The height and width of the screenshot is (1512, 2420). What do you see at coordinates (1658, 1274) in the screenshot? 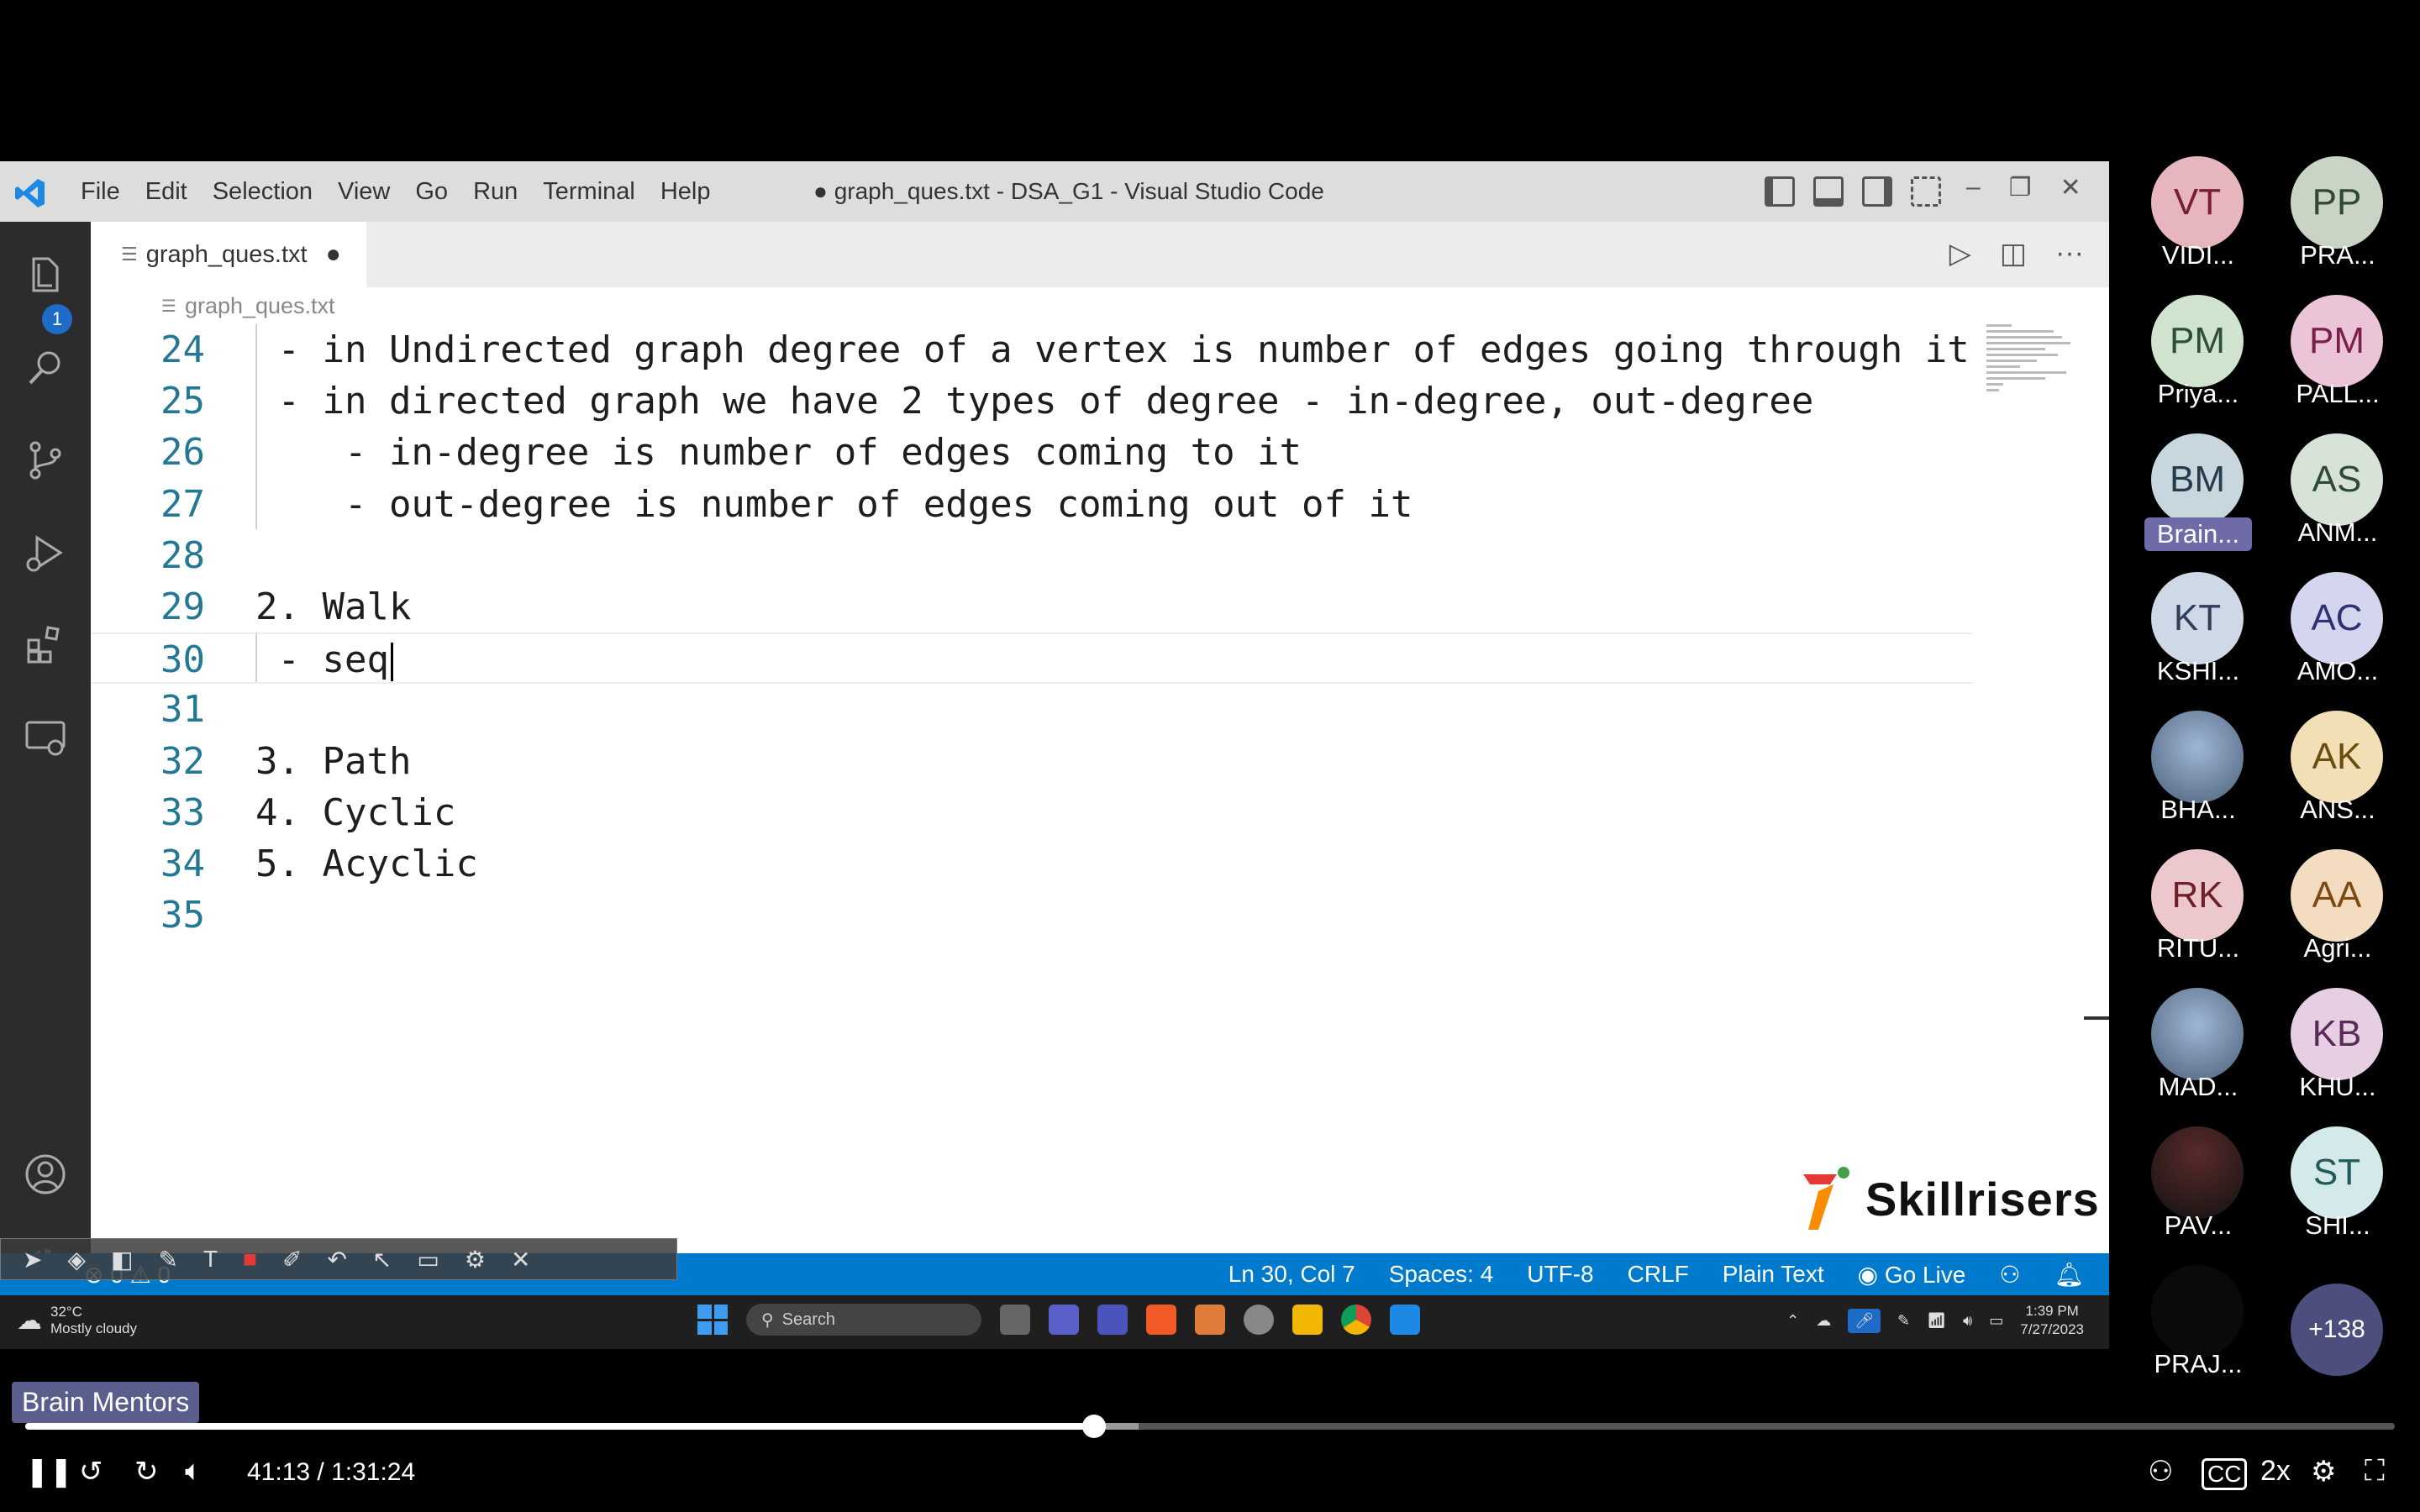
I see `end-of-line: CRLF` at bounding box center [1658, 1274].